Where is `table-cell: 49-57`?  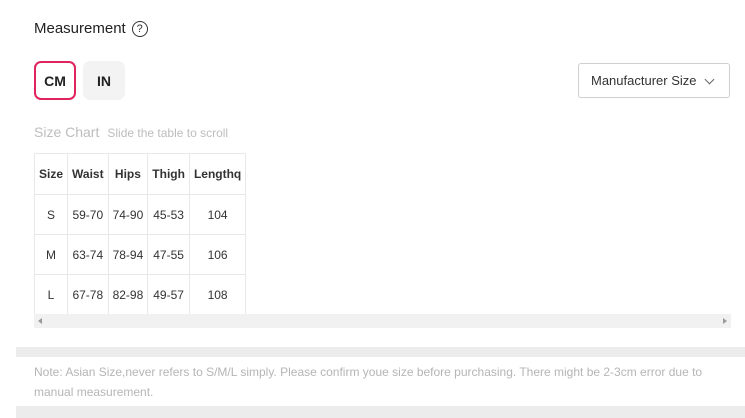 table-cell: 49-57 is located at coordinates (168, 294).